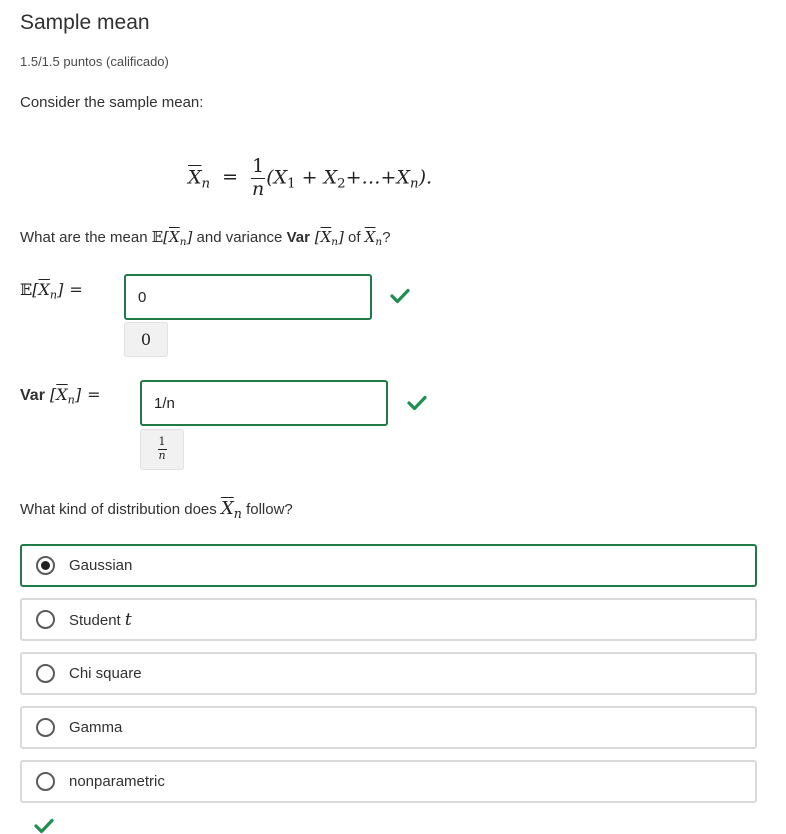  What do you see at coordinates (112, 102) in the screenshot?
I see `intro-text: Consider the sample mean:` at bounding box center [112, 102].